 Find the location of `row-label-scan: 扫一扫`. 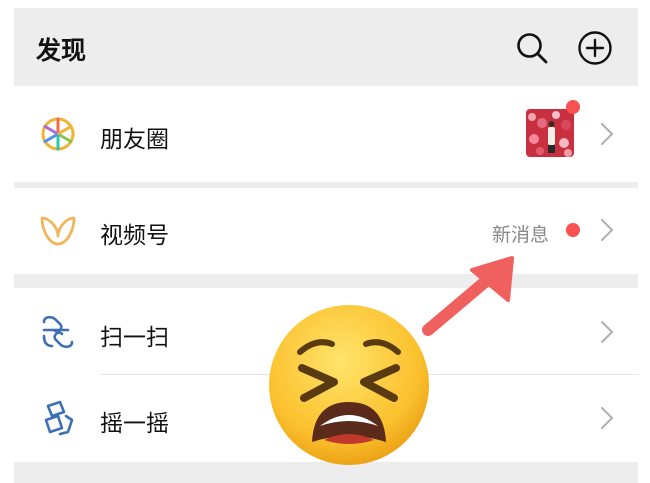

row-label-scan: 扫一扫 is located at coordinates (134, 338).